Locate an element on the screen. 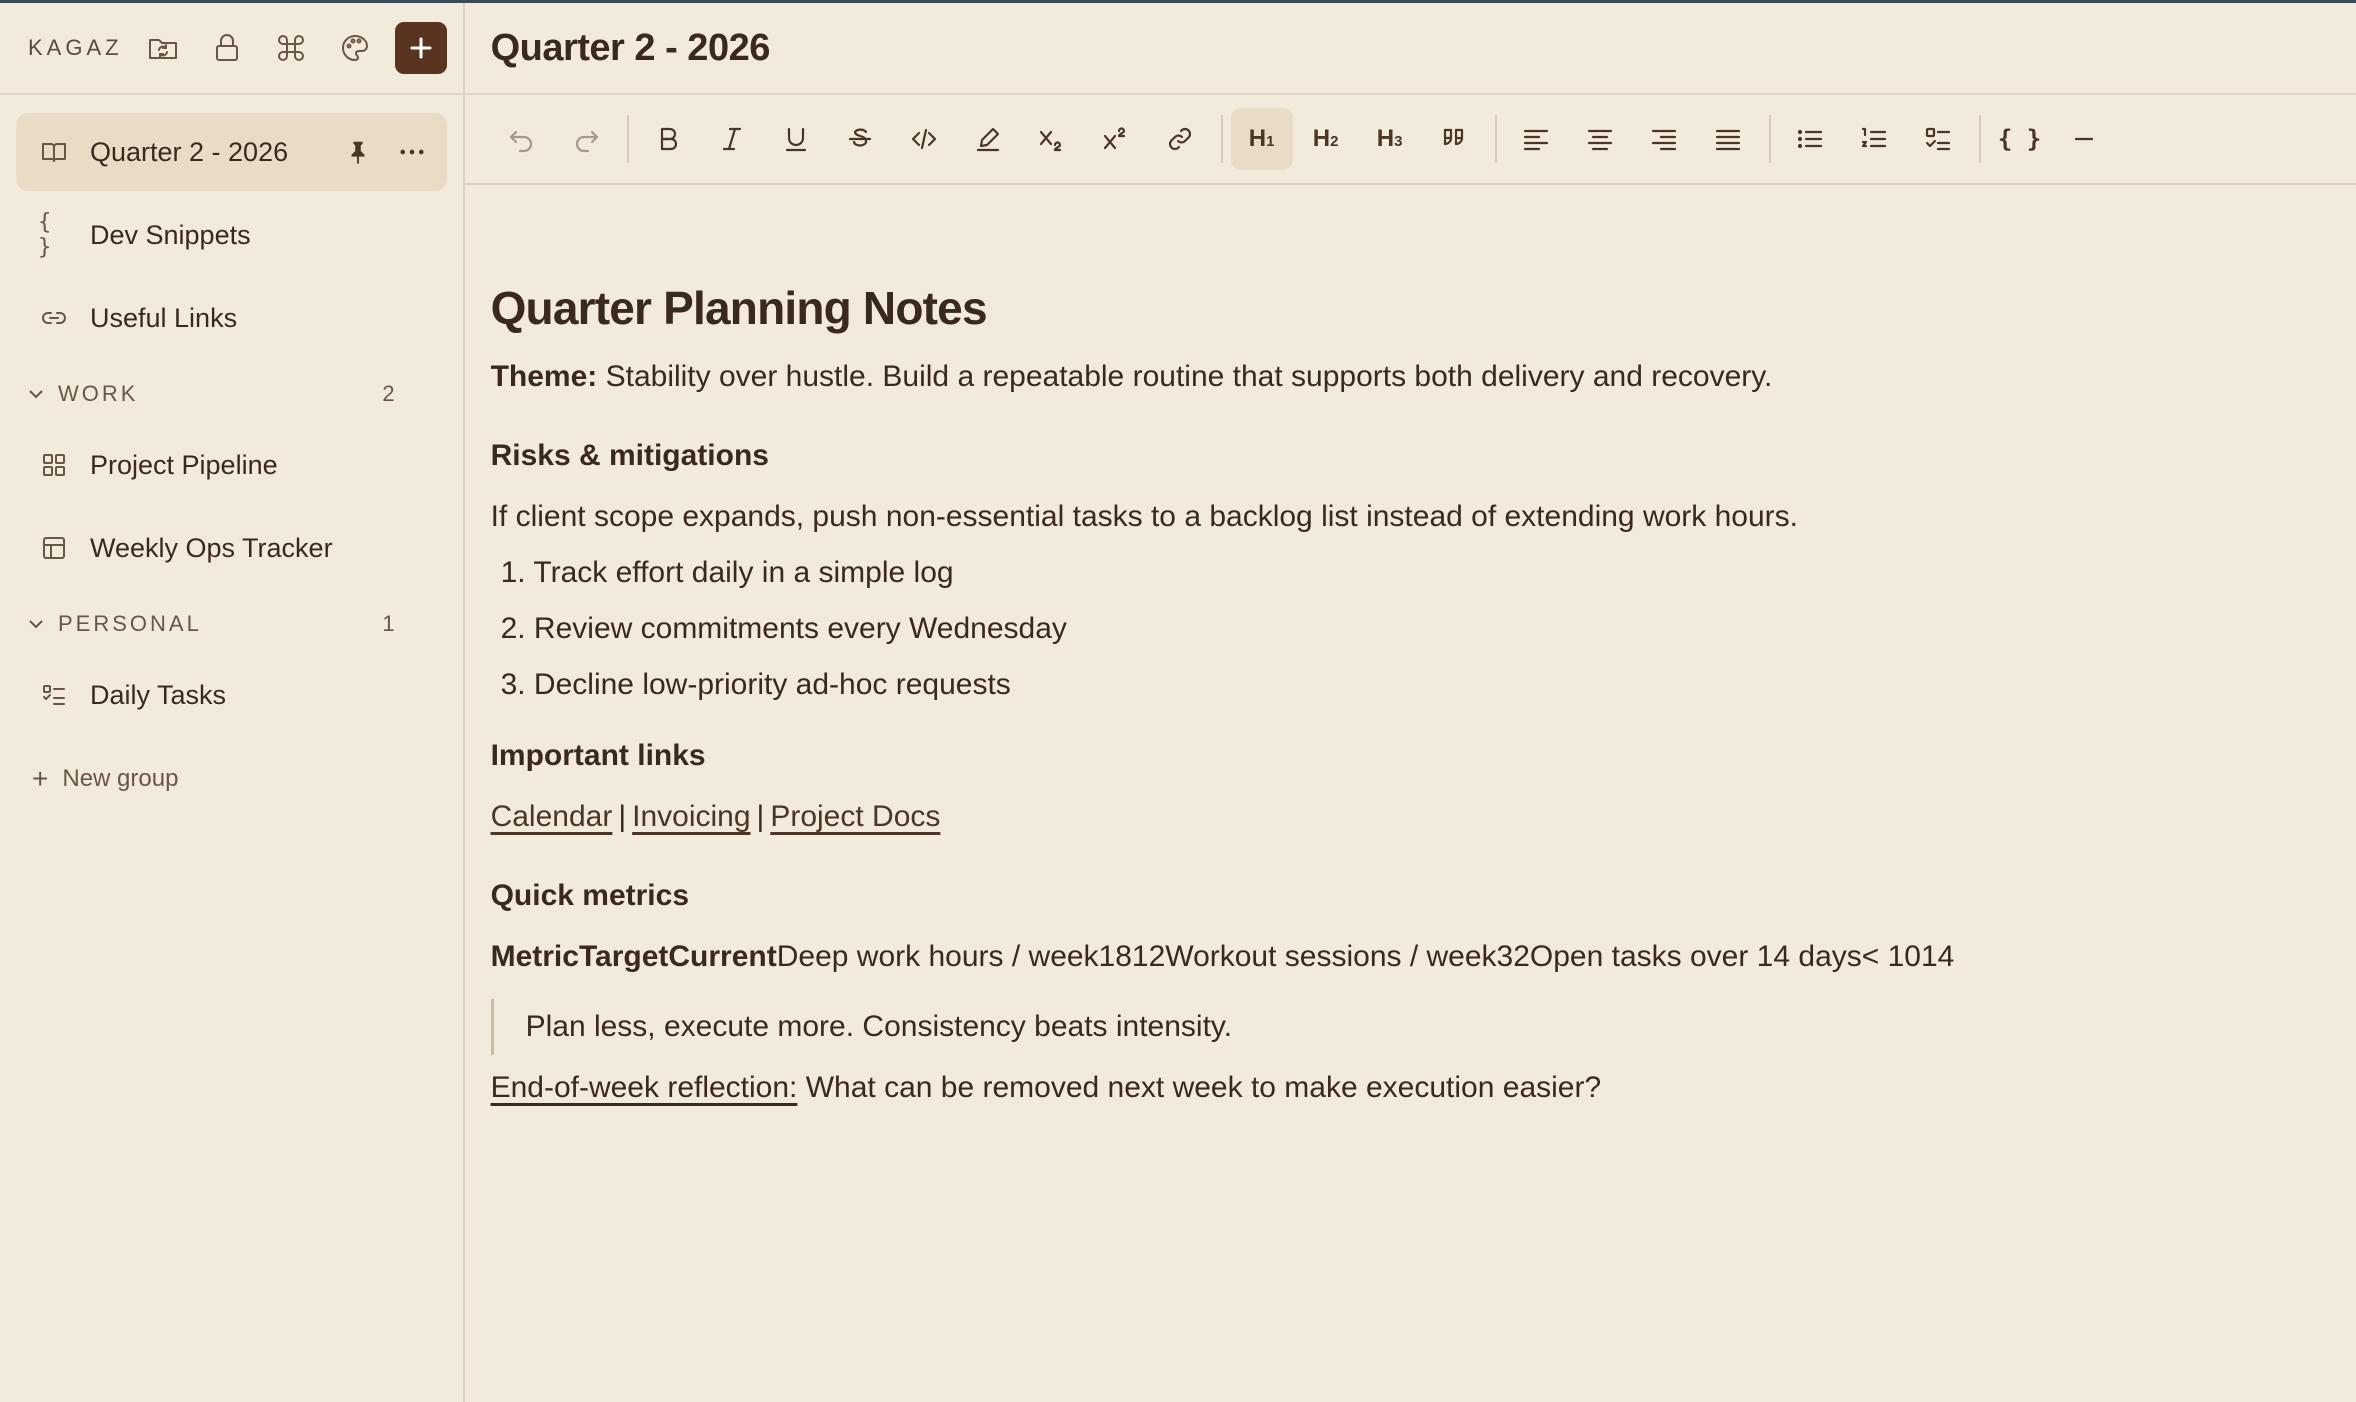 This screenshot has width=2356, height=1402. more-options-icon is located at coordinates (412, 152).